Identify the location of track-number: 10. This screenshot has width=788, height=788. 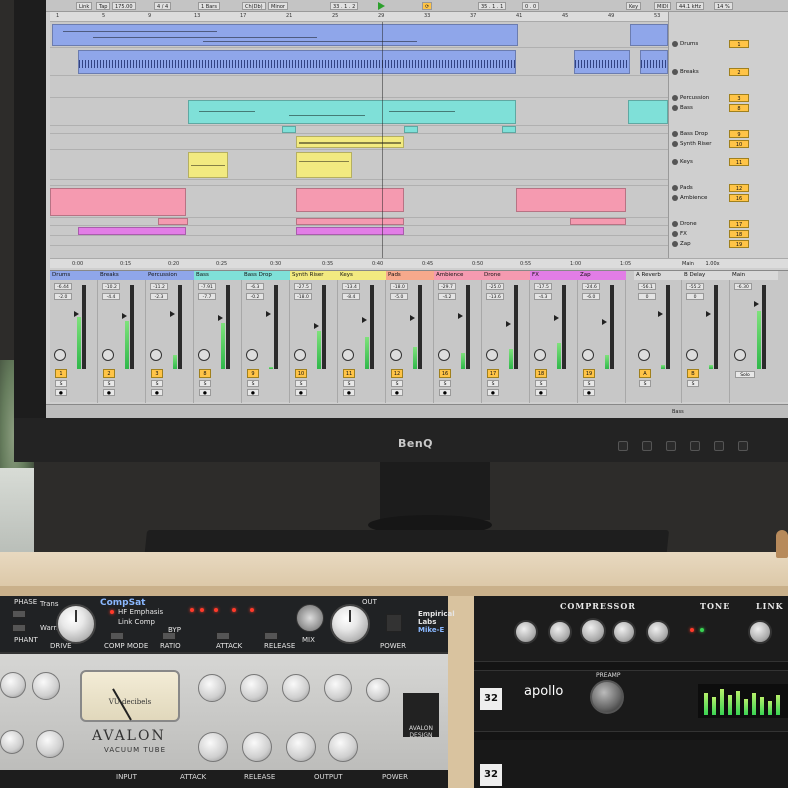
(739, 144).